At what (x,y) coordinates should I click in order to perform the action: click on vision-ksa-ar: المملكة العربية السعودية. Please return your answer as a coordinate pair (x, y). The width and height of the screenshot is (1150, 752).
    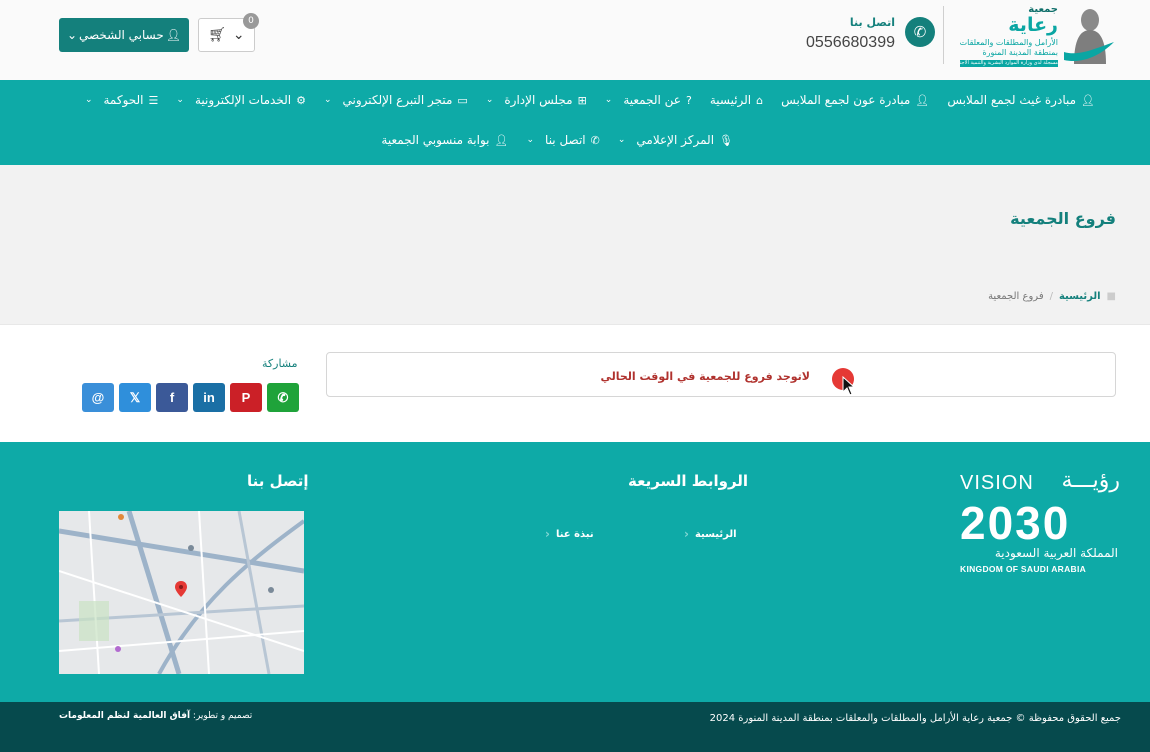
    Looking at the image, I should click on (1056, 553).